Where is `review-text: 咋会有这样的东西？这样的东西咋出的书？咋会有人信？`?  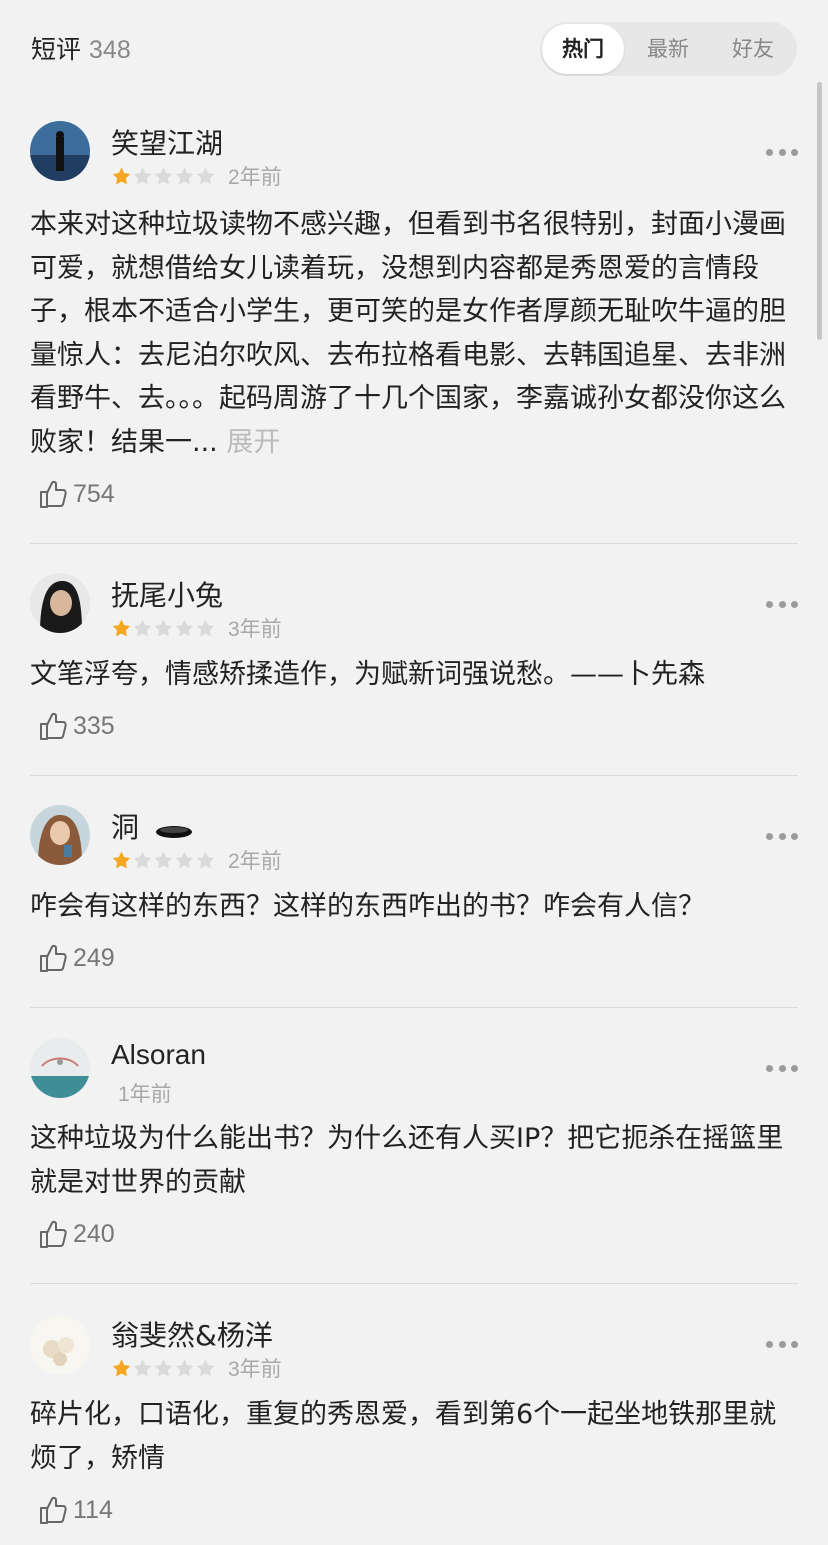 review-text: 咋会有这样的东西？这样的东西咋出的书？咋会有人信？ is located at coordinates (367, 906).